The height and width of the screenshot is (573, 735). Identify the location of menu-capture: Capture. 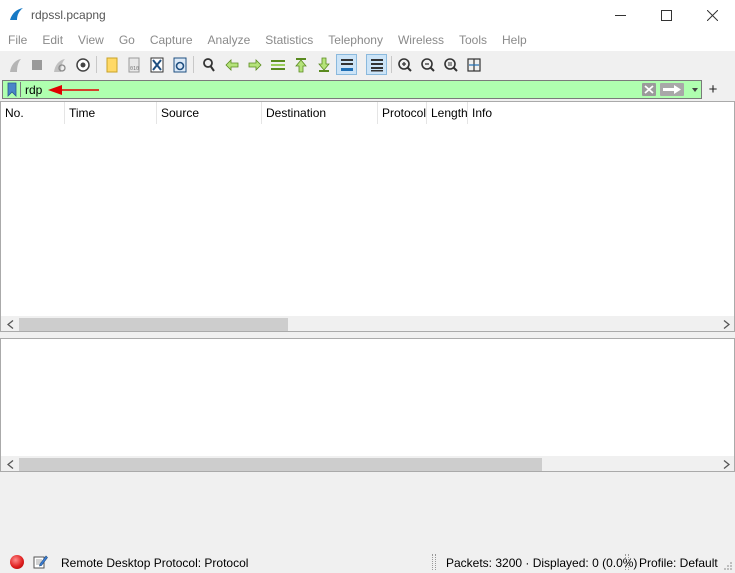
(171, 40).